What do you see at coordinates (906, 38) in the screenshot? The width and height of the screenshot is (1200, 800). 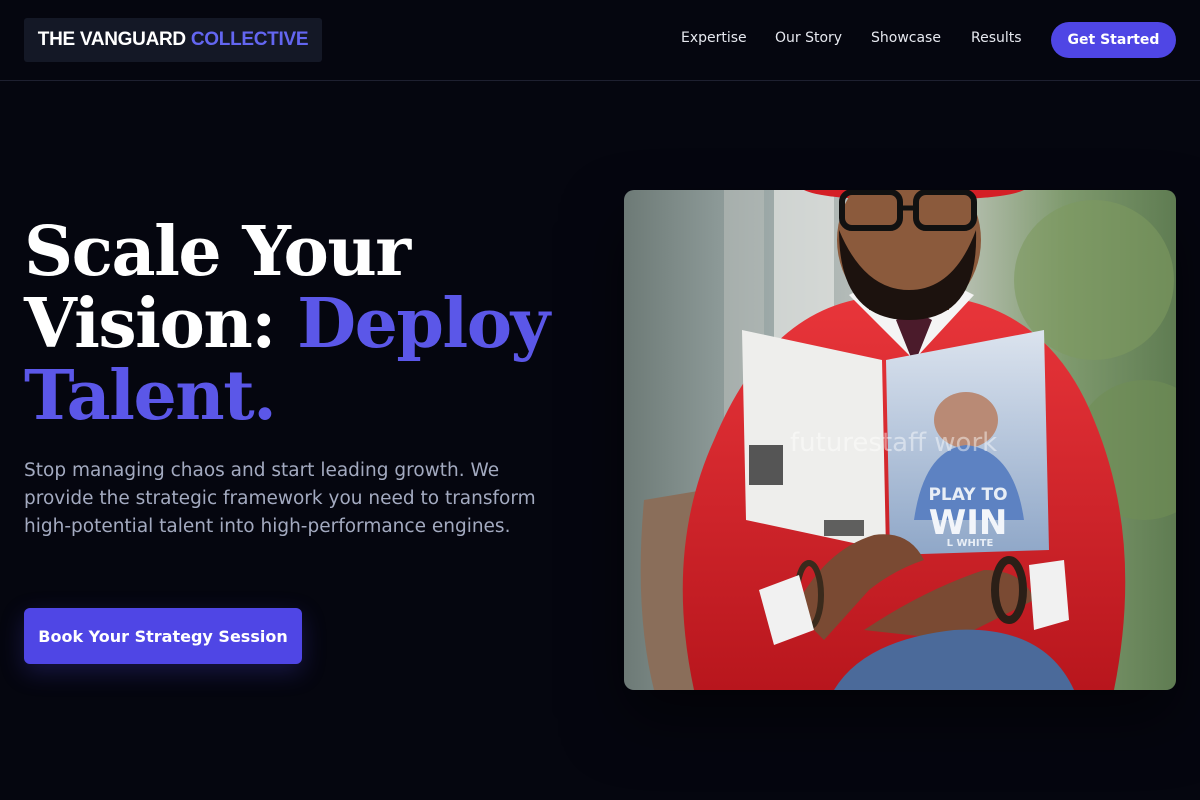 I see `nav-link-showcase: Showcase` at bounding box center [906, 38].